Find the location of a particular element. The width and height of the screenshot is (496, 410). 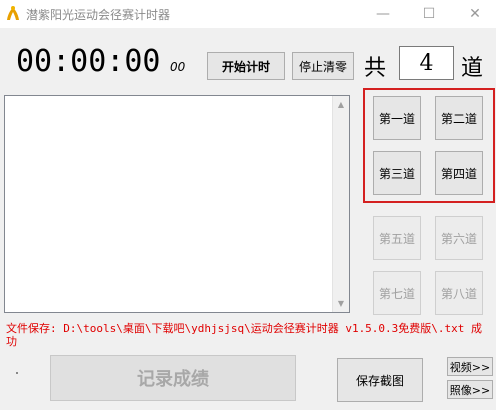

lane-count-input: 4 is located at coordinates (426, 63).